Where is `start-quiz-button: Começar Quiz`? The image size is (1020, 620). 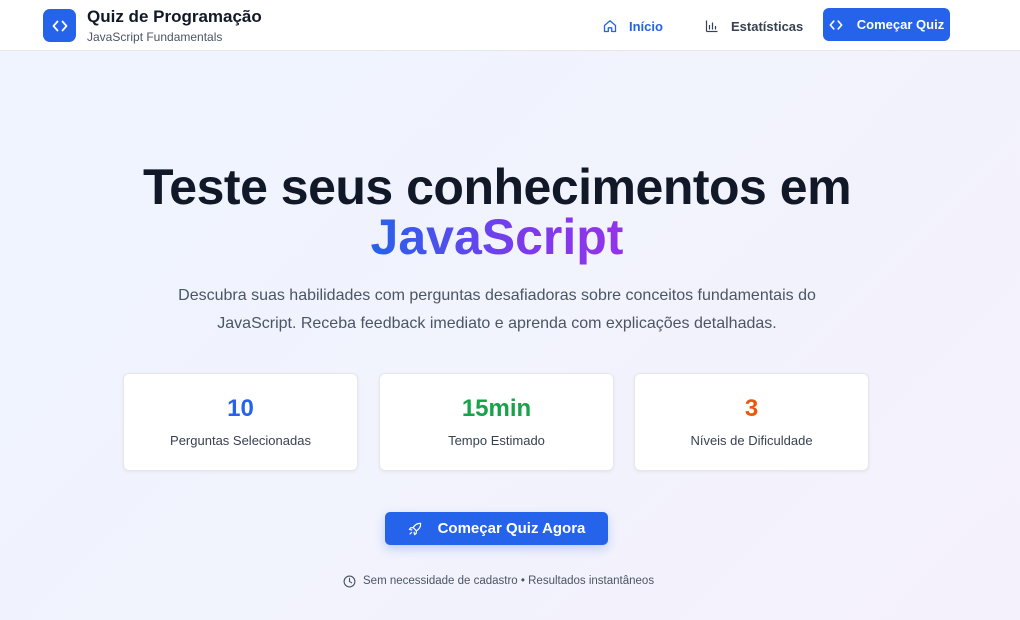
start-quiz-button: Começar Quiz is located at coordinates (886, 24).